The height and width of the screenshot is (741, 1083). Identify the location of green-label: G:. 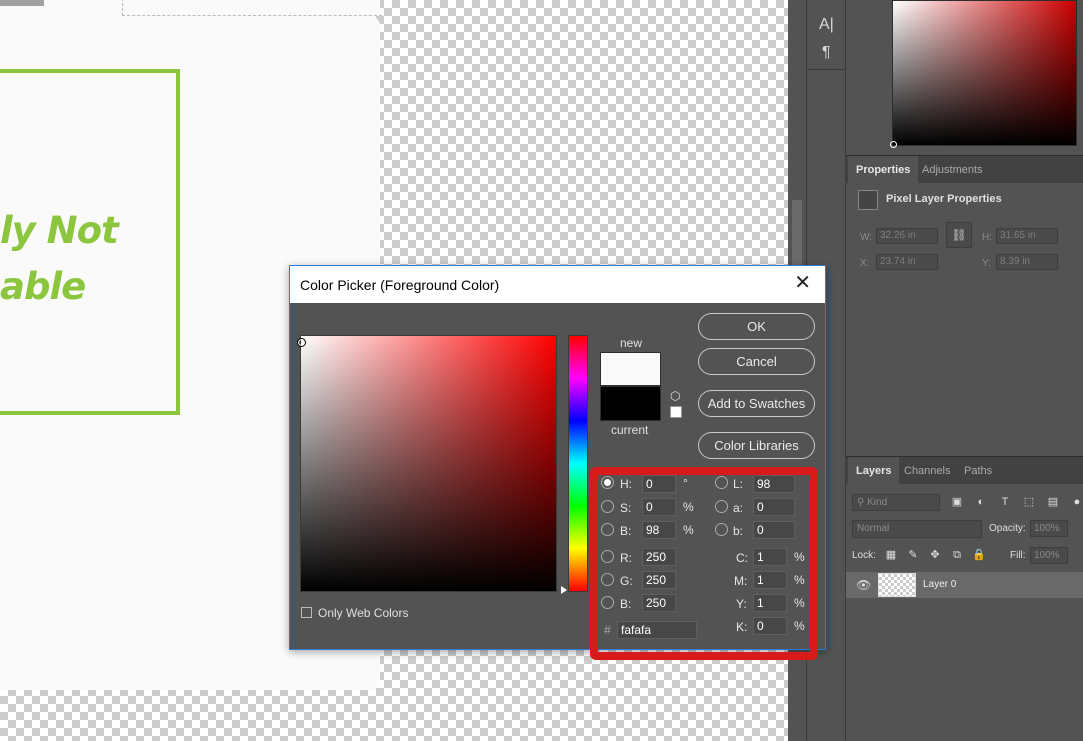
(626, 581).